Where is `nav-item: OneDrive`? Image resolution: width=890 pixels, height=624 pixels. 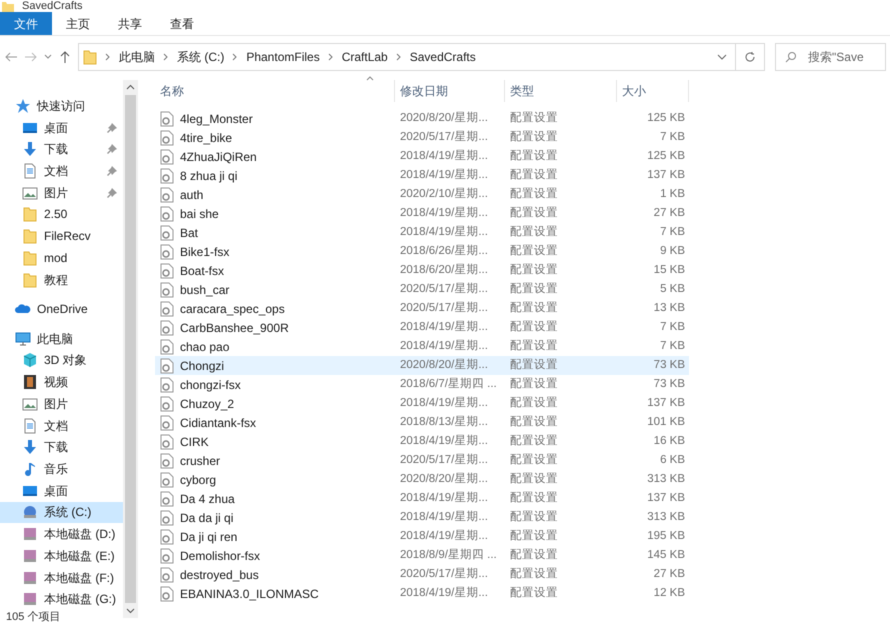 nav-item: OneDrive is located at coordinates (61, 309).